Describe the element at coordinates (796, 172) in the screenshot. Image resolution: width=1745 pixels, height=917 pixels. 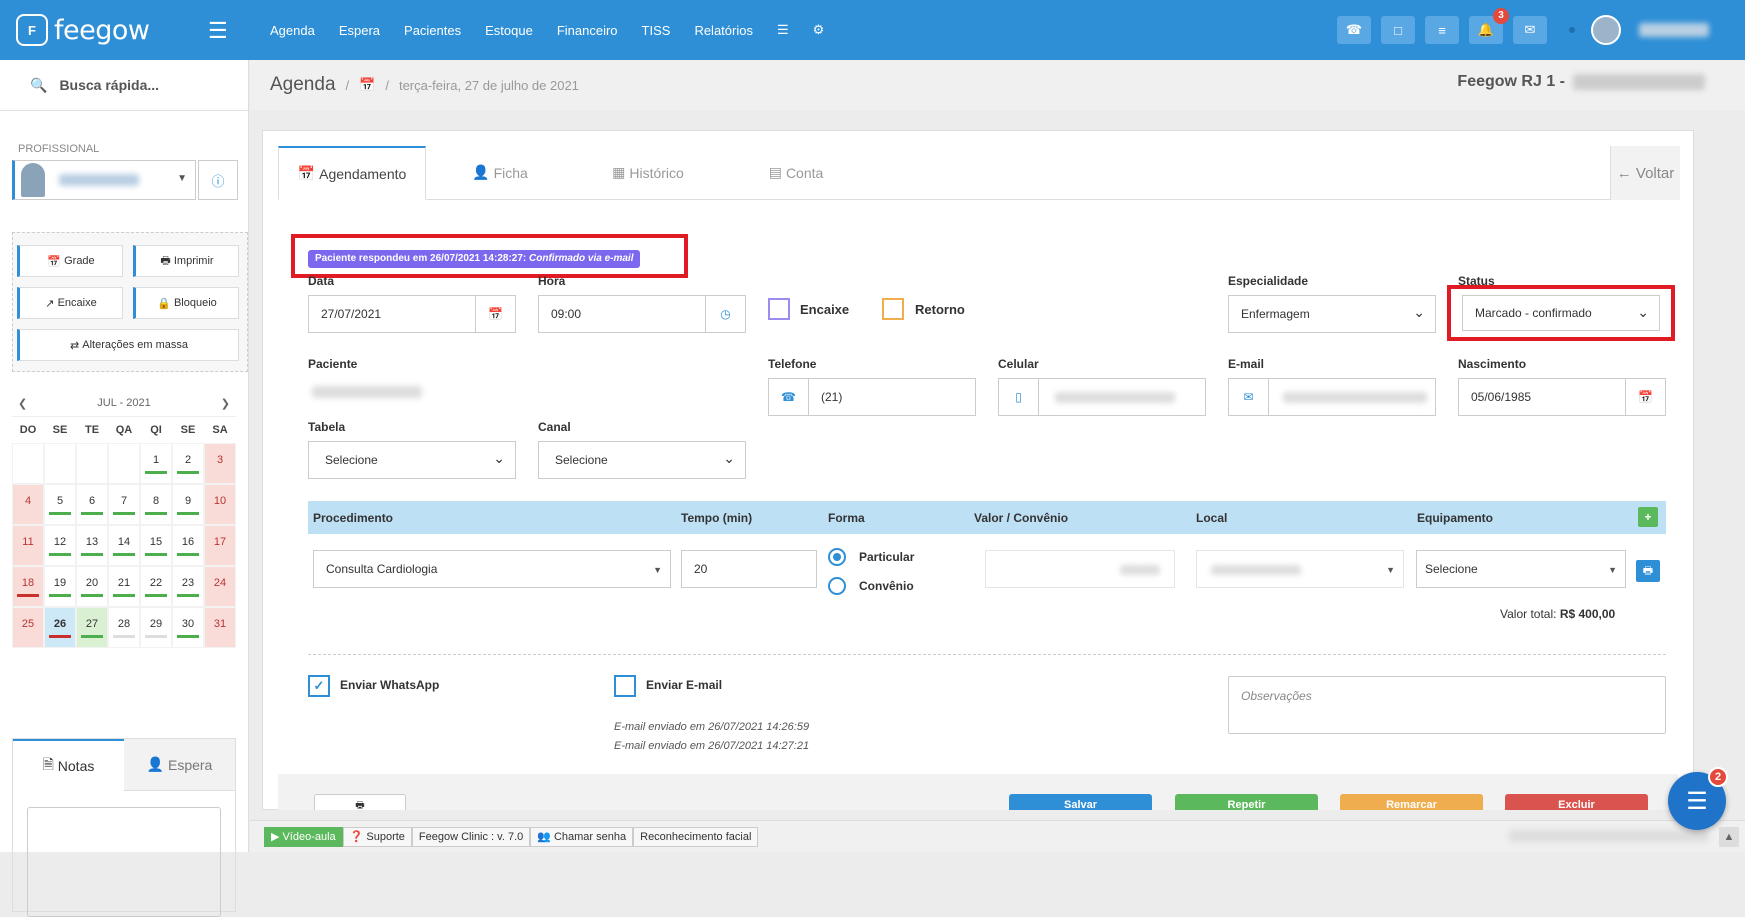
I see `tab-conta: ▤ Conta` at that location.